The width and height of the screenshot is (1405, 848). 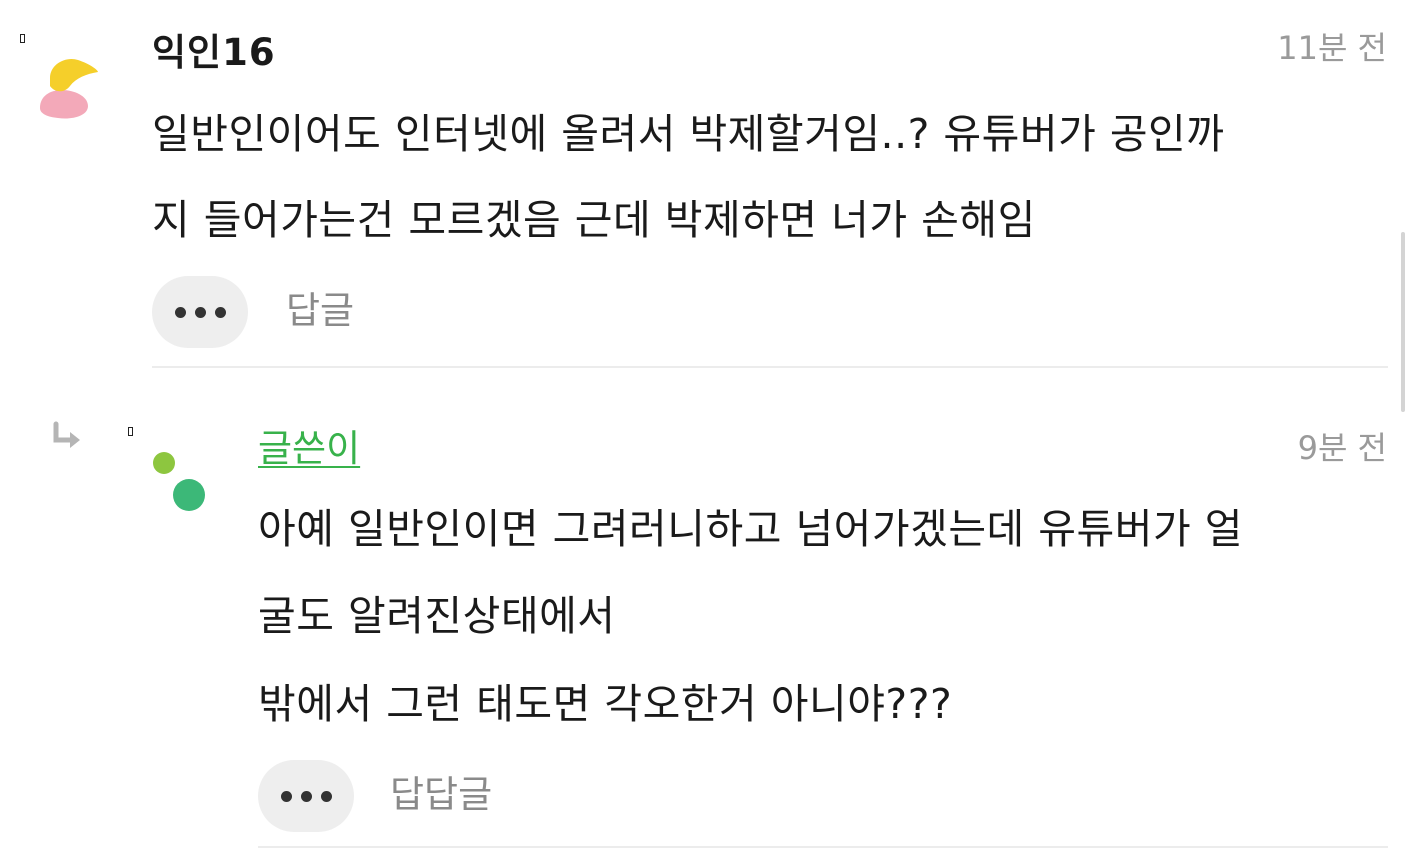 What do you see at coordinates (1342, 448) in the screenshot?
I see `reply-time: 9분 전` at bounding box center [1342, 448].